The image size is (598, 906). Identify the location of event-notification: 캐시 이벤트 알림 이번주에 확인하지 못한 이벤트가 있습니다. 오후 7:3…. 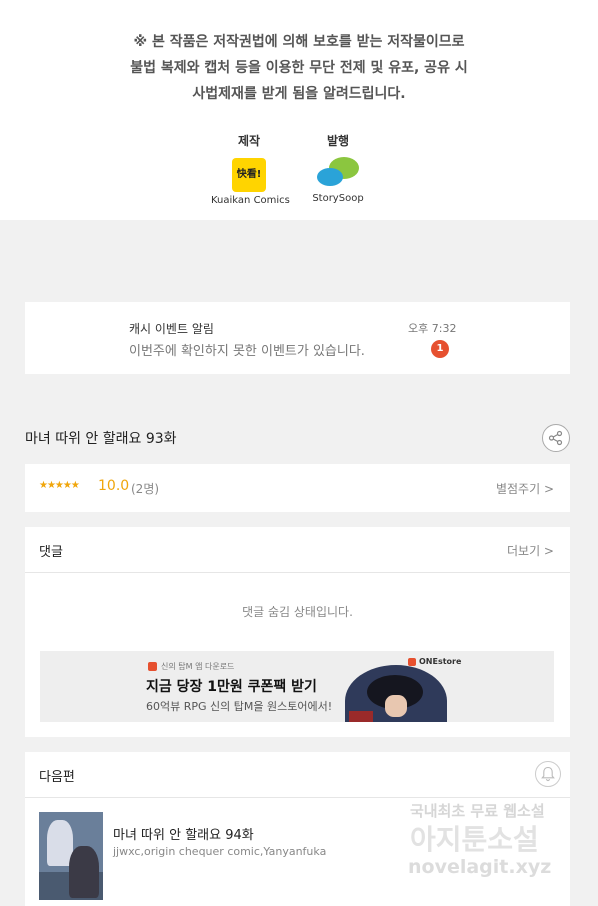
(297, 338).